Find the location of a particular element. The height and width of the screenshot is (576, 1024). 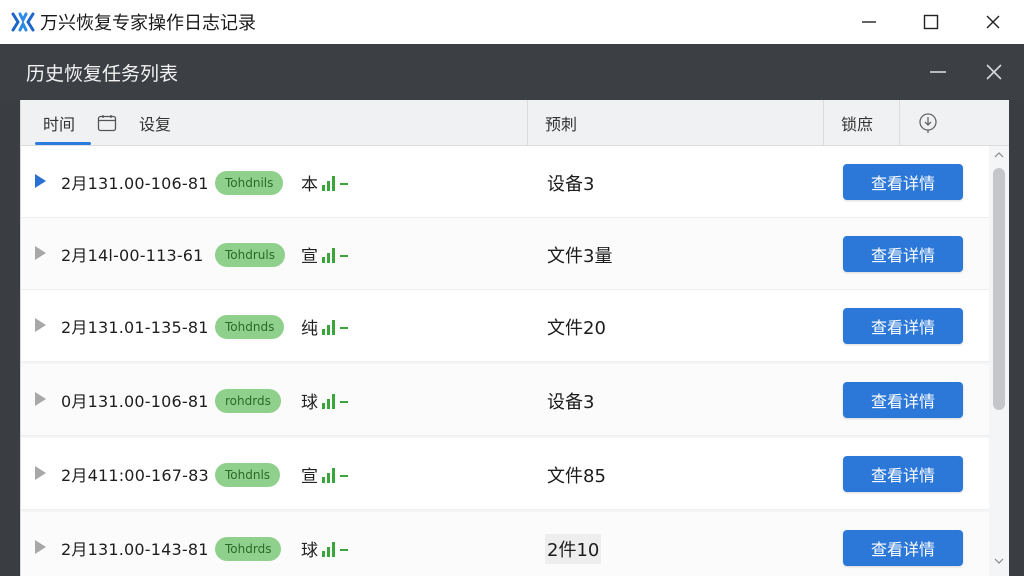

tab-recover: 设复 is located at coordinates (155, 123).